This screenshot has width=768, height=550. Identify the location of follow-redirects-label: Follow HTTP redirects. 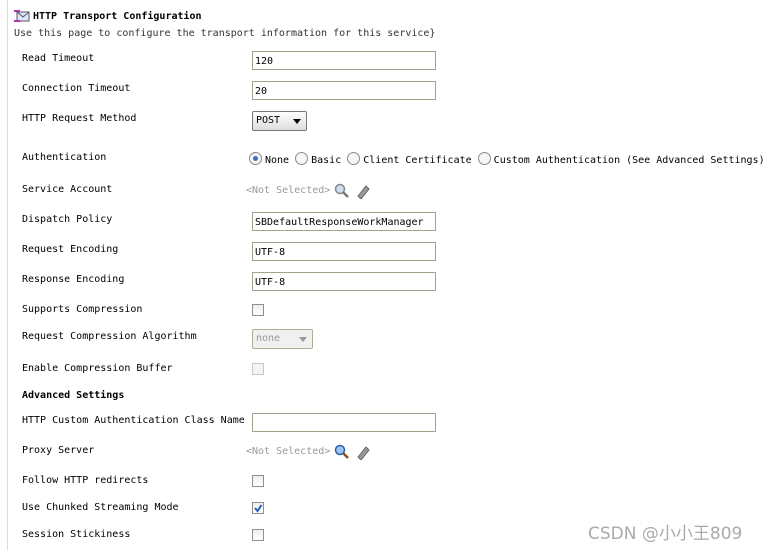
(85, 480).